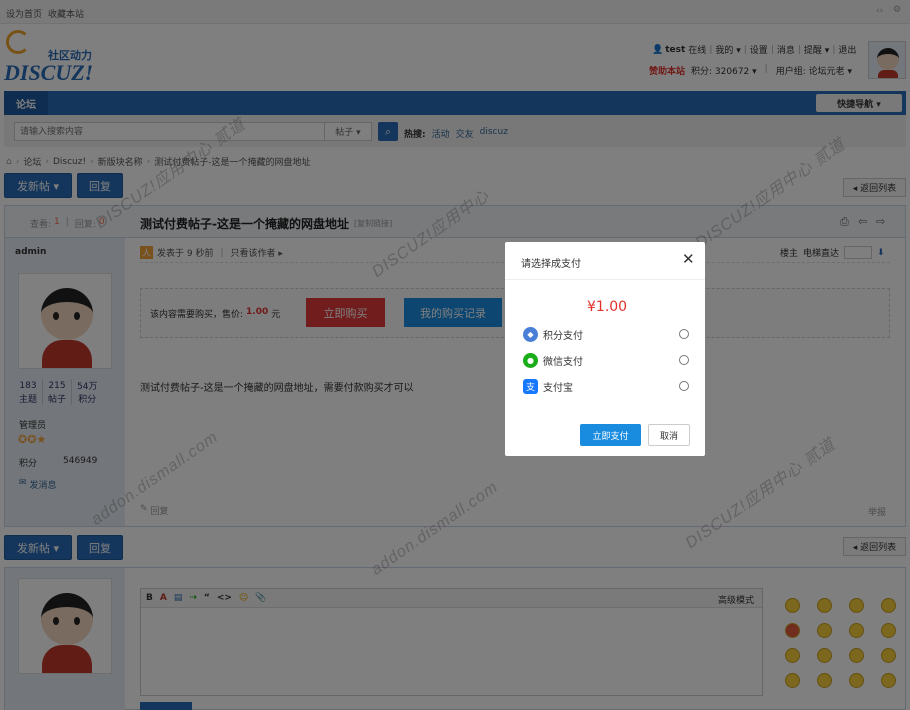 Image resolution: width=910 pixels, height=710 pixels. What do you see at coordinates (606, 334) in the screenshot?
I see `payment-option-points: ◆ 积分支付` at bounding box center [606, 334].